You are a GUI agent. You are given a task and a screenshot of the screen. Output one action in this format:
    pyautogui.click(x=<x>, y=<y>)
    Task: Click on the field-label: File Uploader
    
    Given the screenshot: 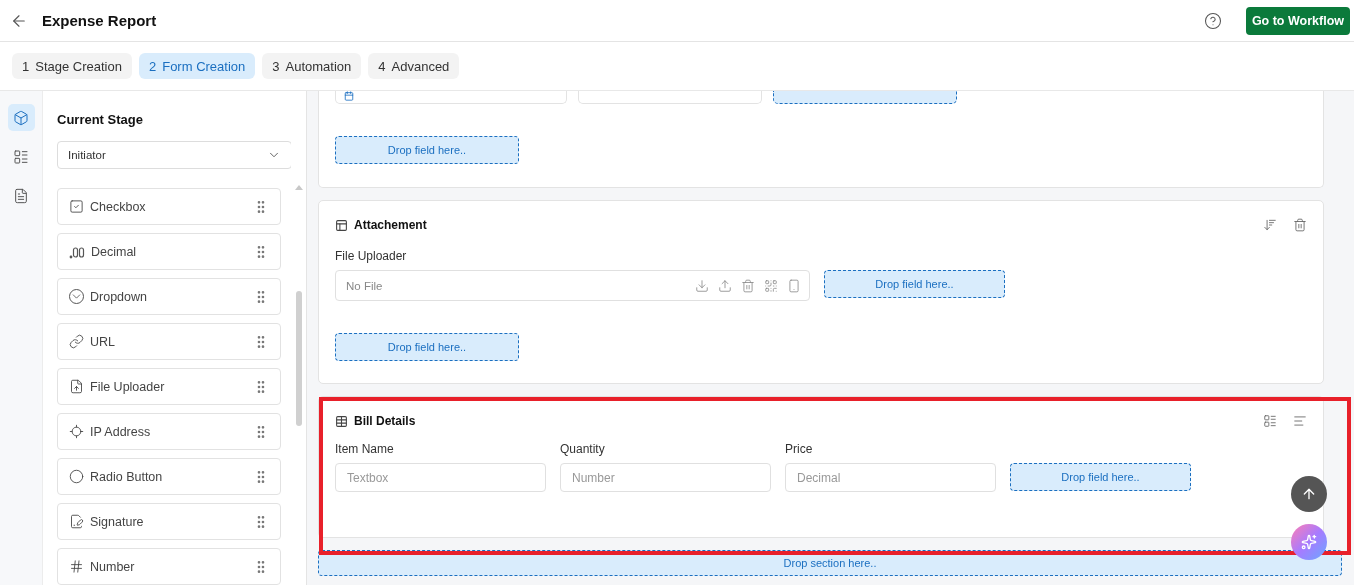 What is the action you would take?
    pyautogui.click(x=371, y=256)
    